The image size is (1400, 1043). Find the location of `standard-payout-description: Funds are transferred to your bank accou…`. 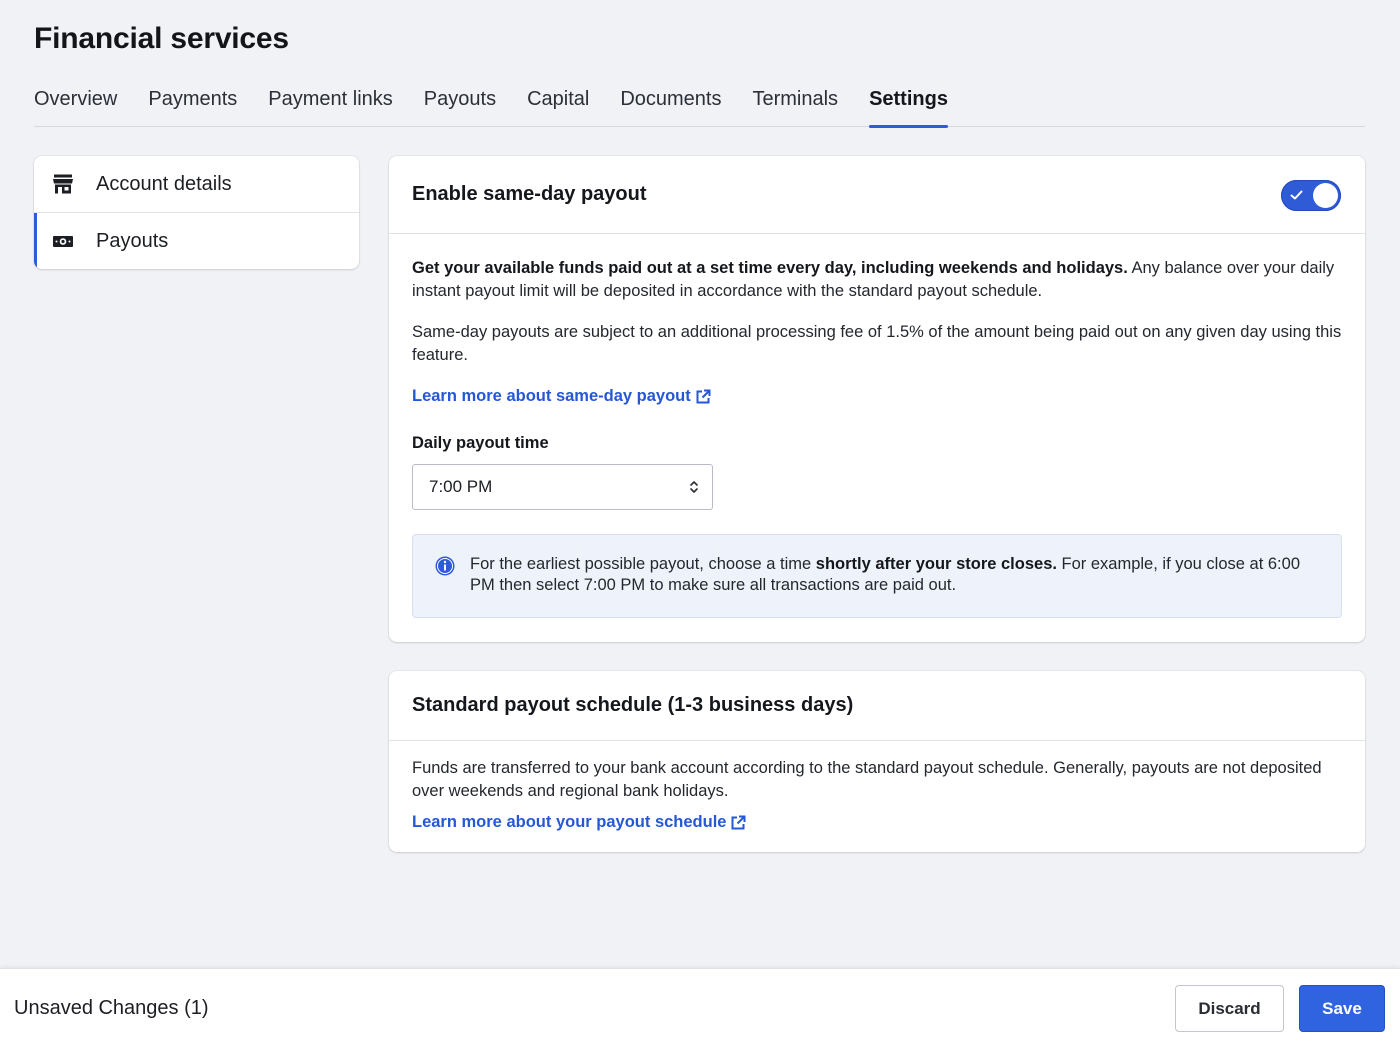

standard-payout-description: Funds are transferred to your bank accou… is located at coordinates (867, 779).